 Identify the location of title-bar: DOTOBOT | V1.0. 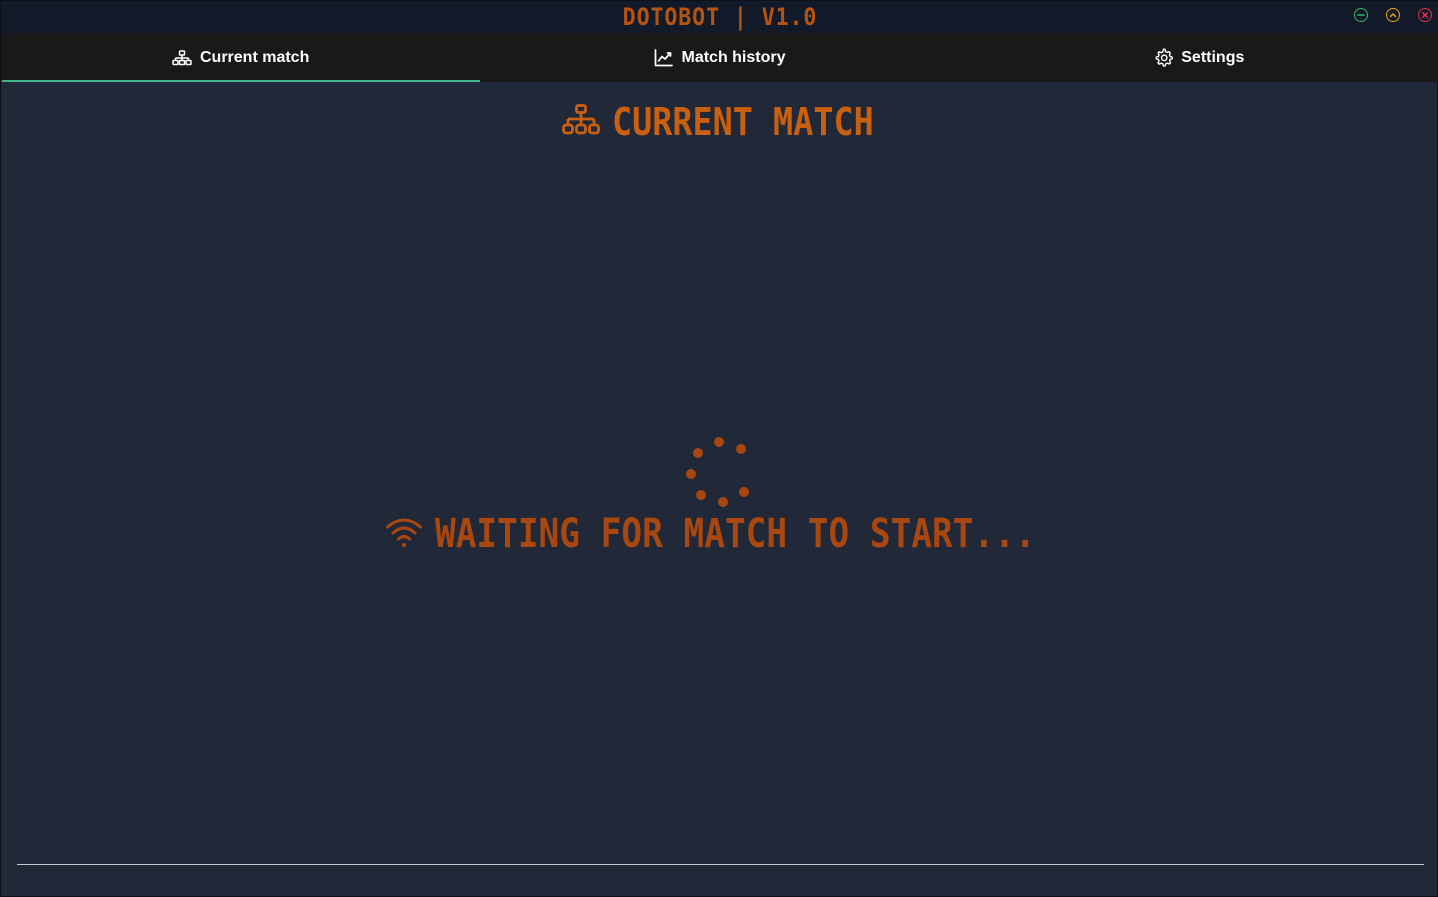
(719, 17).